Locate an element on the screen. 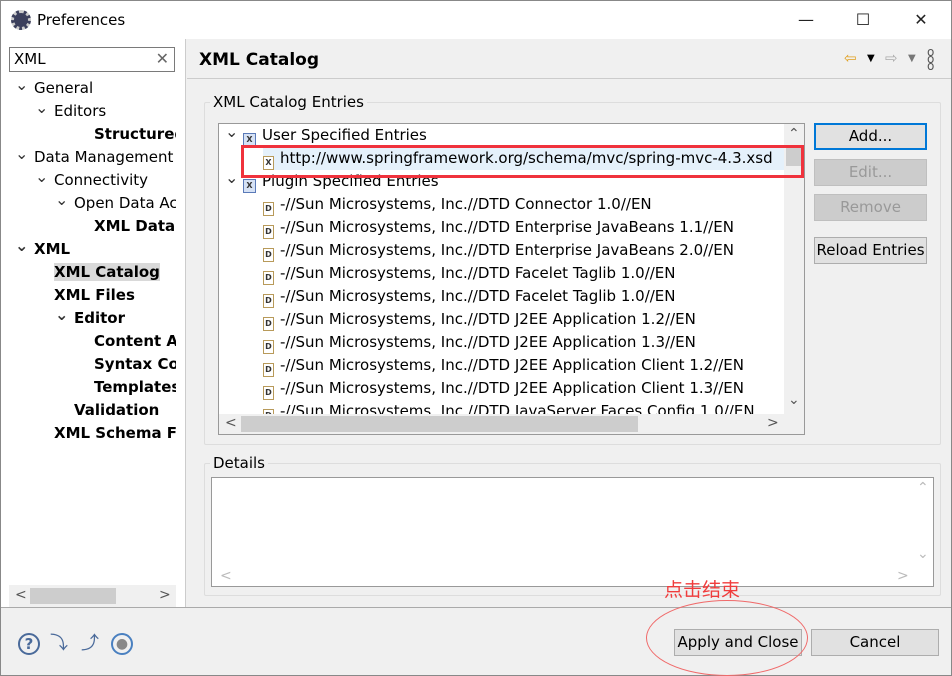 This screenshot has height=676, width=952. tree-item: XML Schema File is located at coordinates (115, 433).